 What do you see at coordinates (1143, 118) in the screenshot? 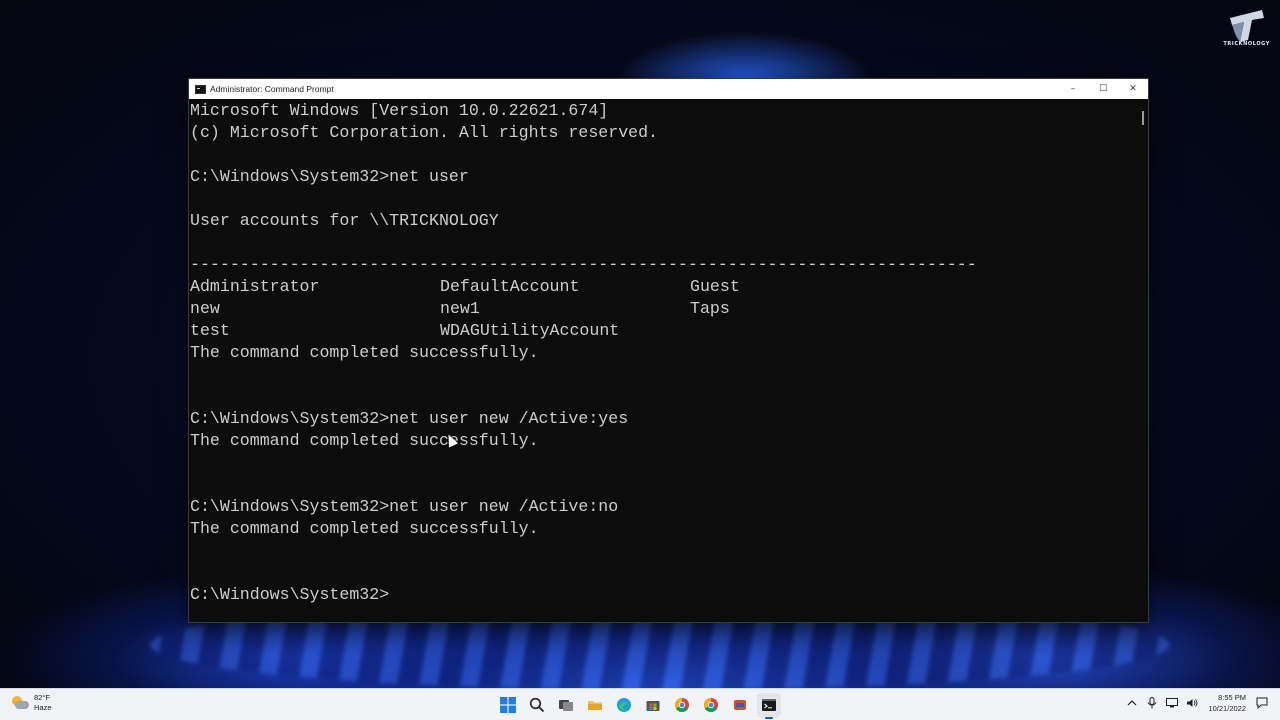
I see `scroll-thumb` at bounding box center [1143, 118].